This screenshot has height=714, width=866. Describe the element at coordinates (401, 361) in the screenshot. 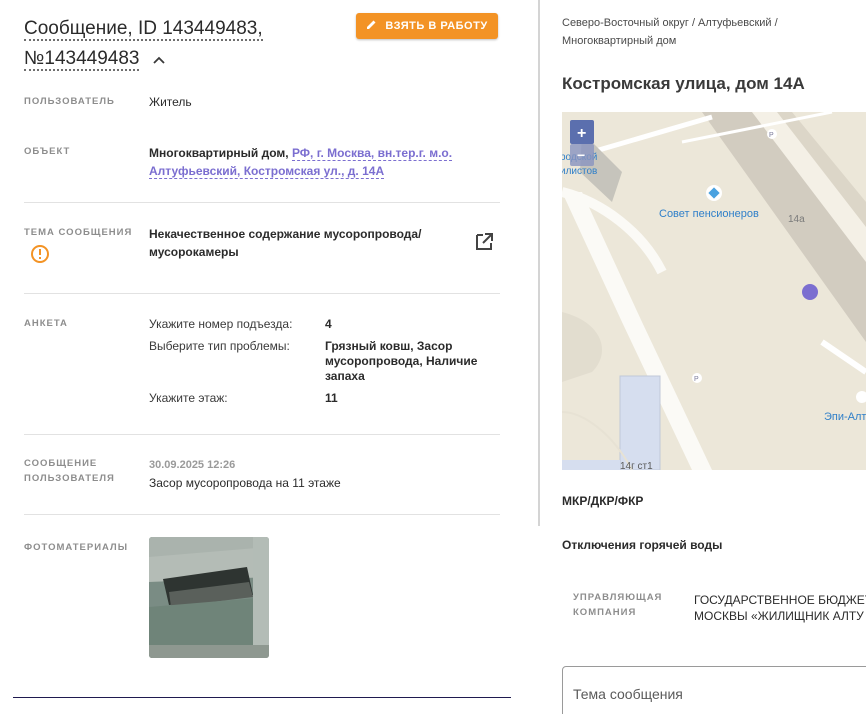

I see `answer-line: мусоропровода, Наличие` at that location.